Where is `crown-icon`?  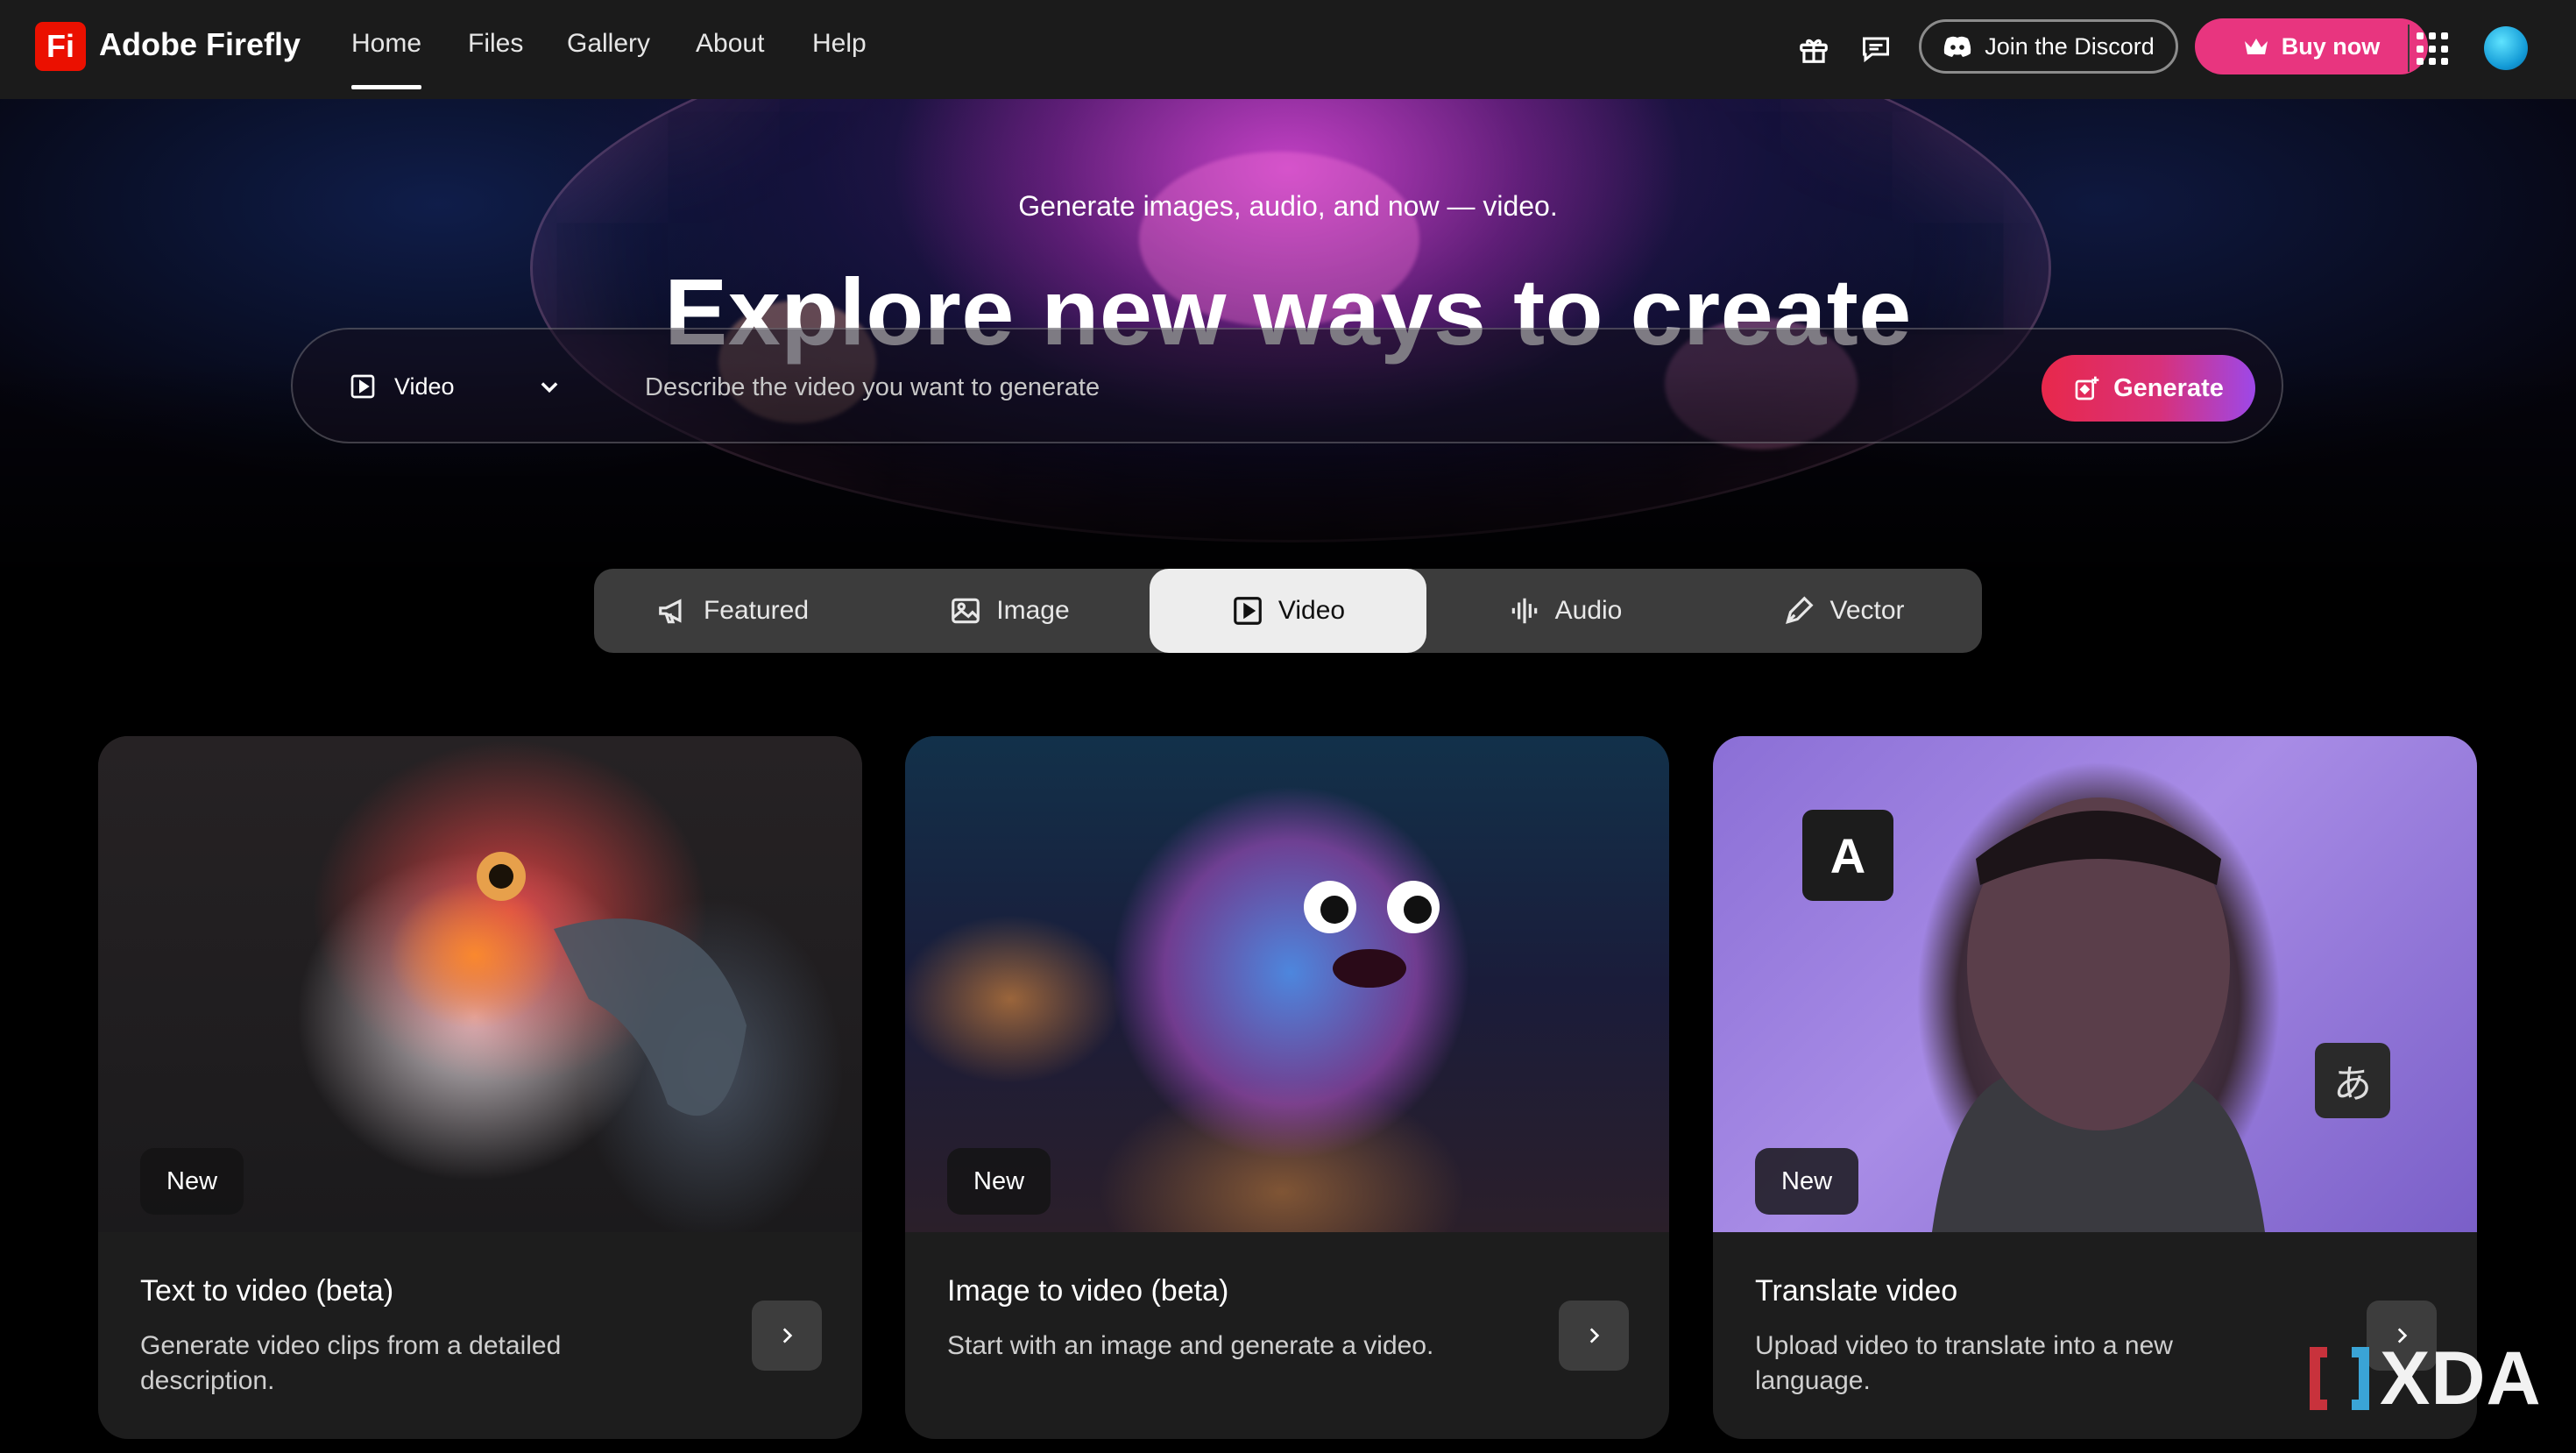 crown-icon is located at coordinates (2256, 46).